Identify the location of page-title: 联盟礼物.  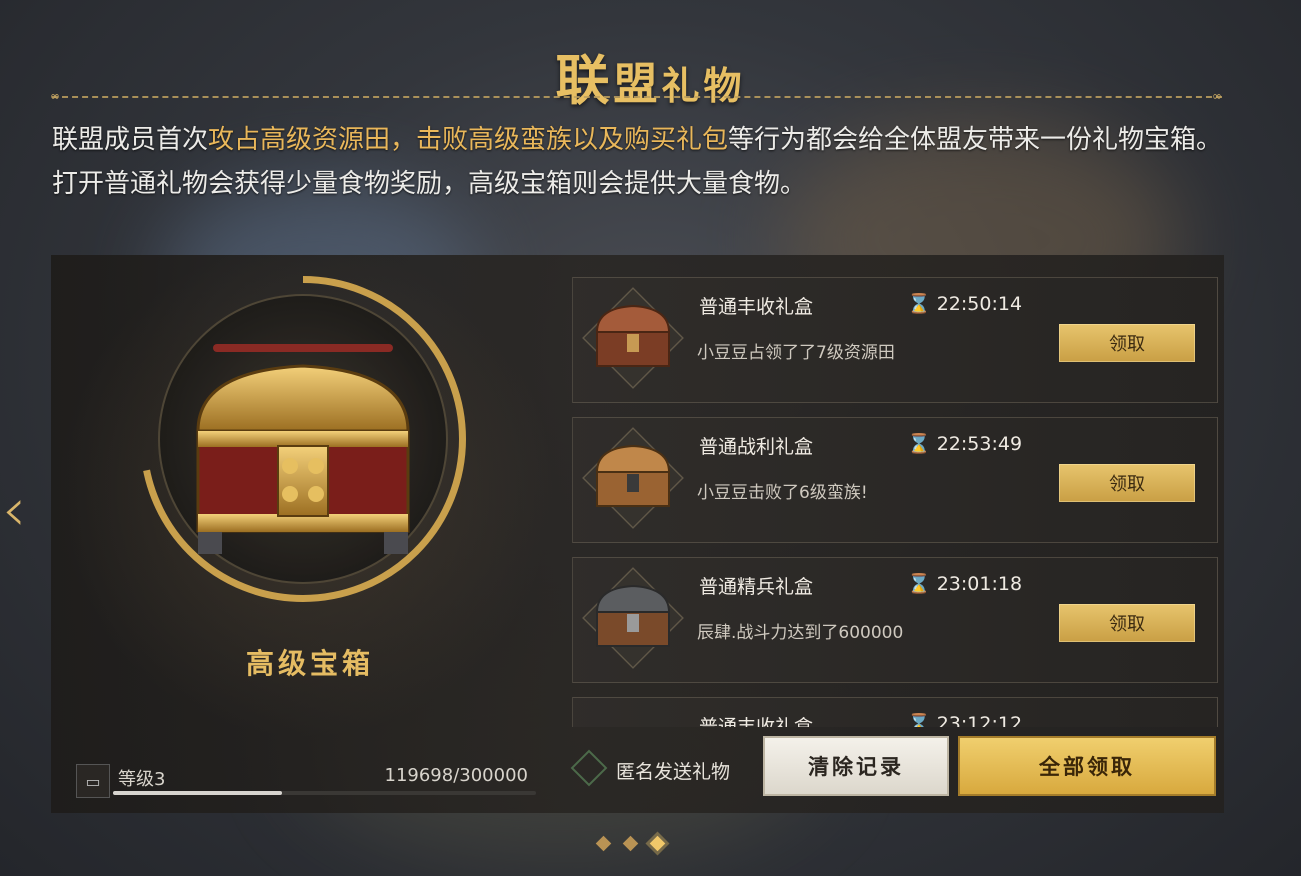
(650, 75).